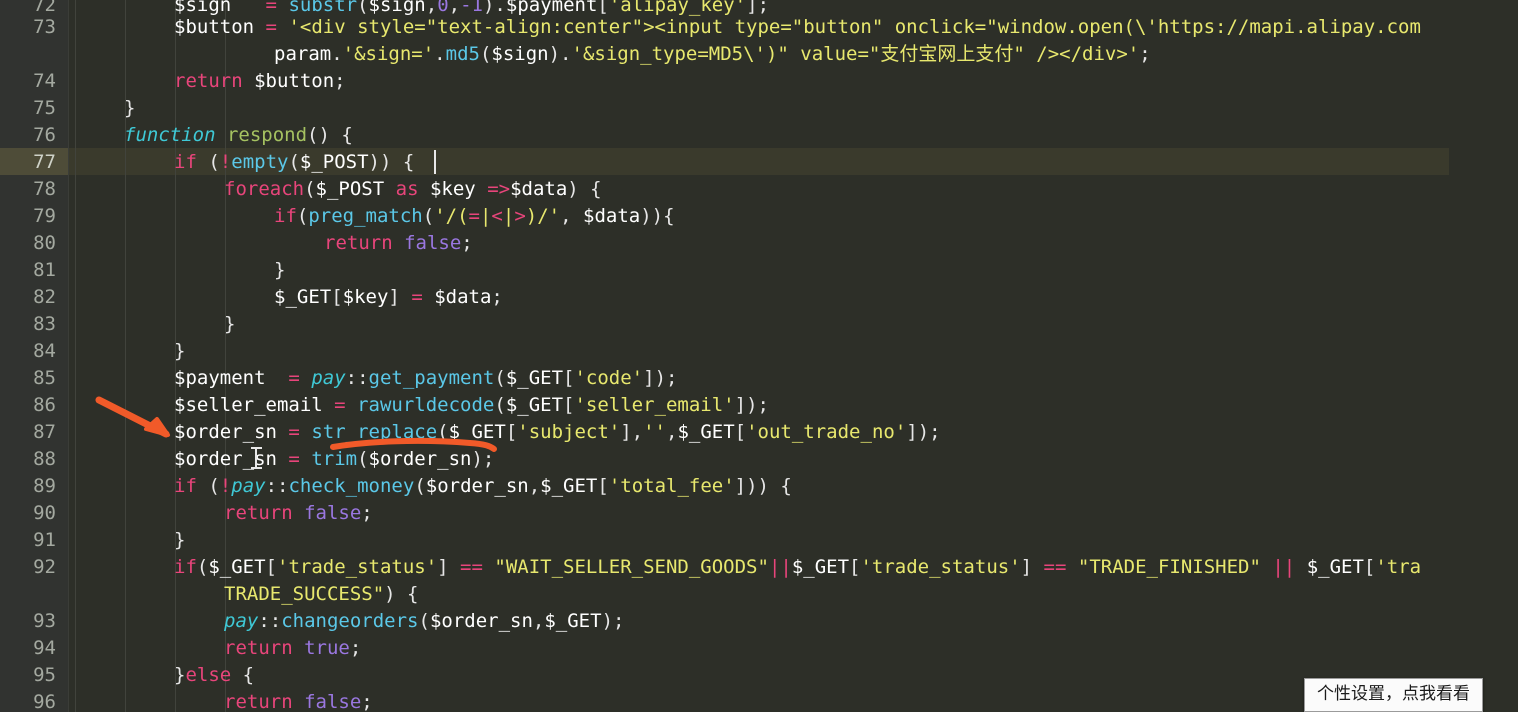 Image resolution: width=1518 pixels, height=712 pixels. I want to click on code-line-84: }, so click(179, 351).